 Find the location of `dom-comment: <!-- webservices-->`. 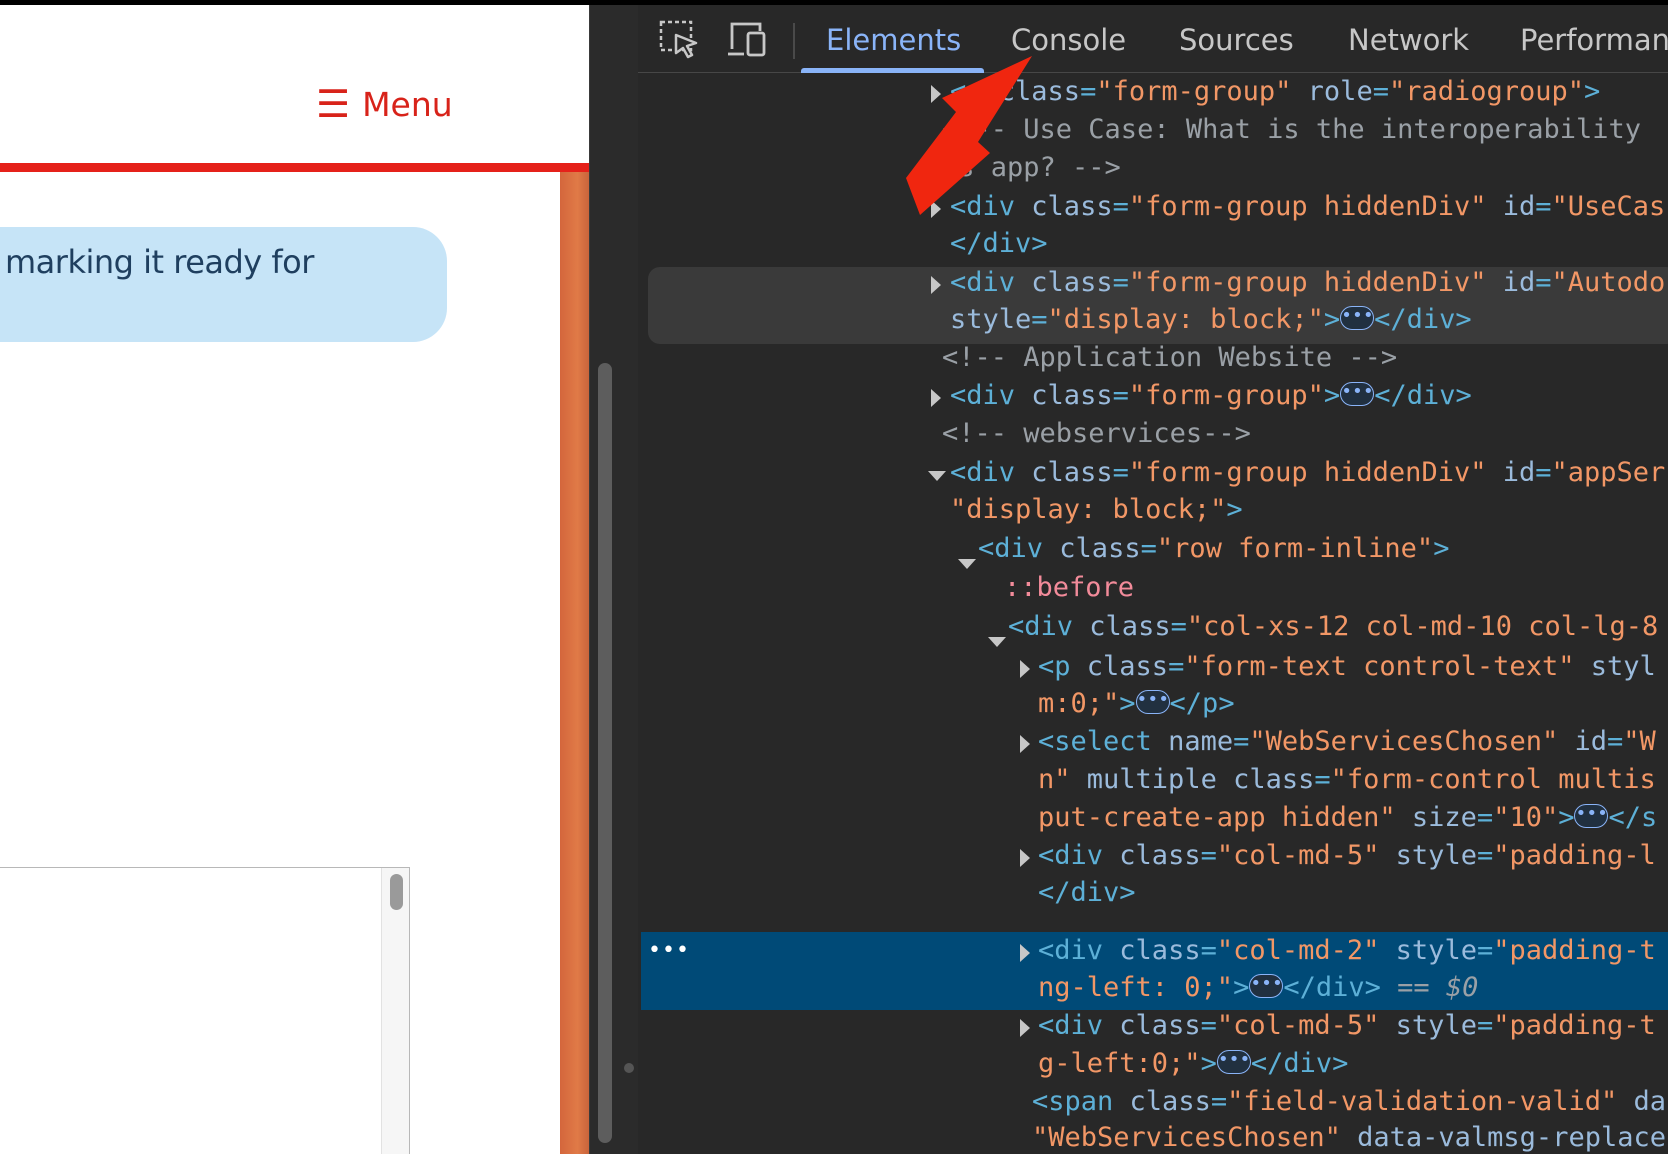

dom-comment: <!-- webservices--> is located at coordinates (1096, 434).